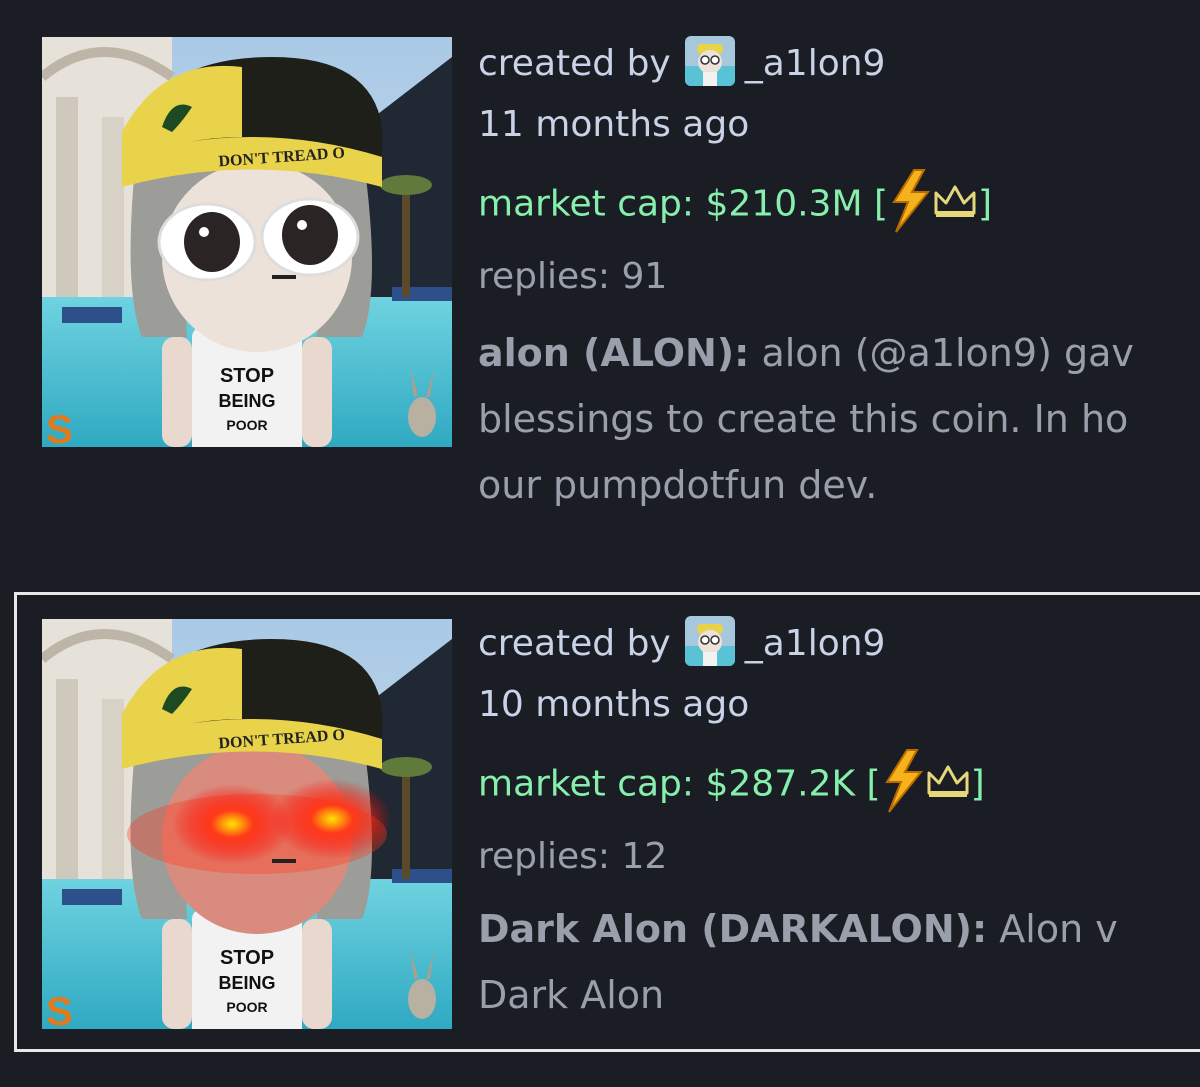  What do you see at coordinates (678, 485) in the screenshot?
I see `description-line-3: our pumpdotfun dev.` at bounding box center [678, 485].